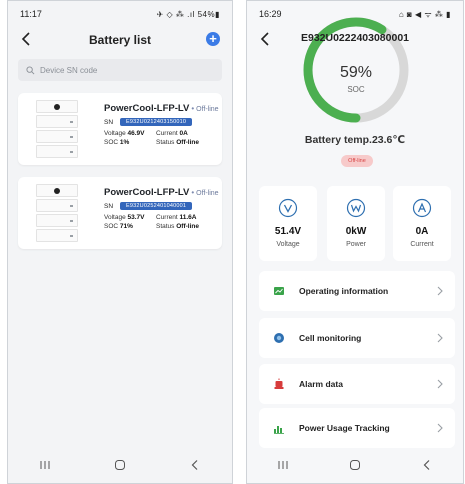 This screenshot has height=484, width=465. Describe the element at coordinates (270, 14) in the screenshot. I see `status-time: 16:29` at that location.